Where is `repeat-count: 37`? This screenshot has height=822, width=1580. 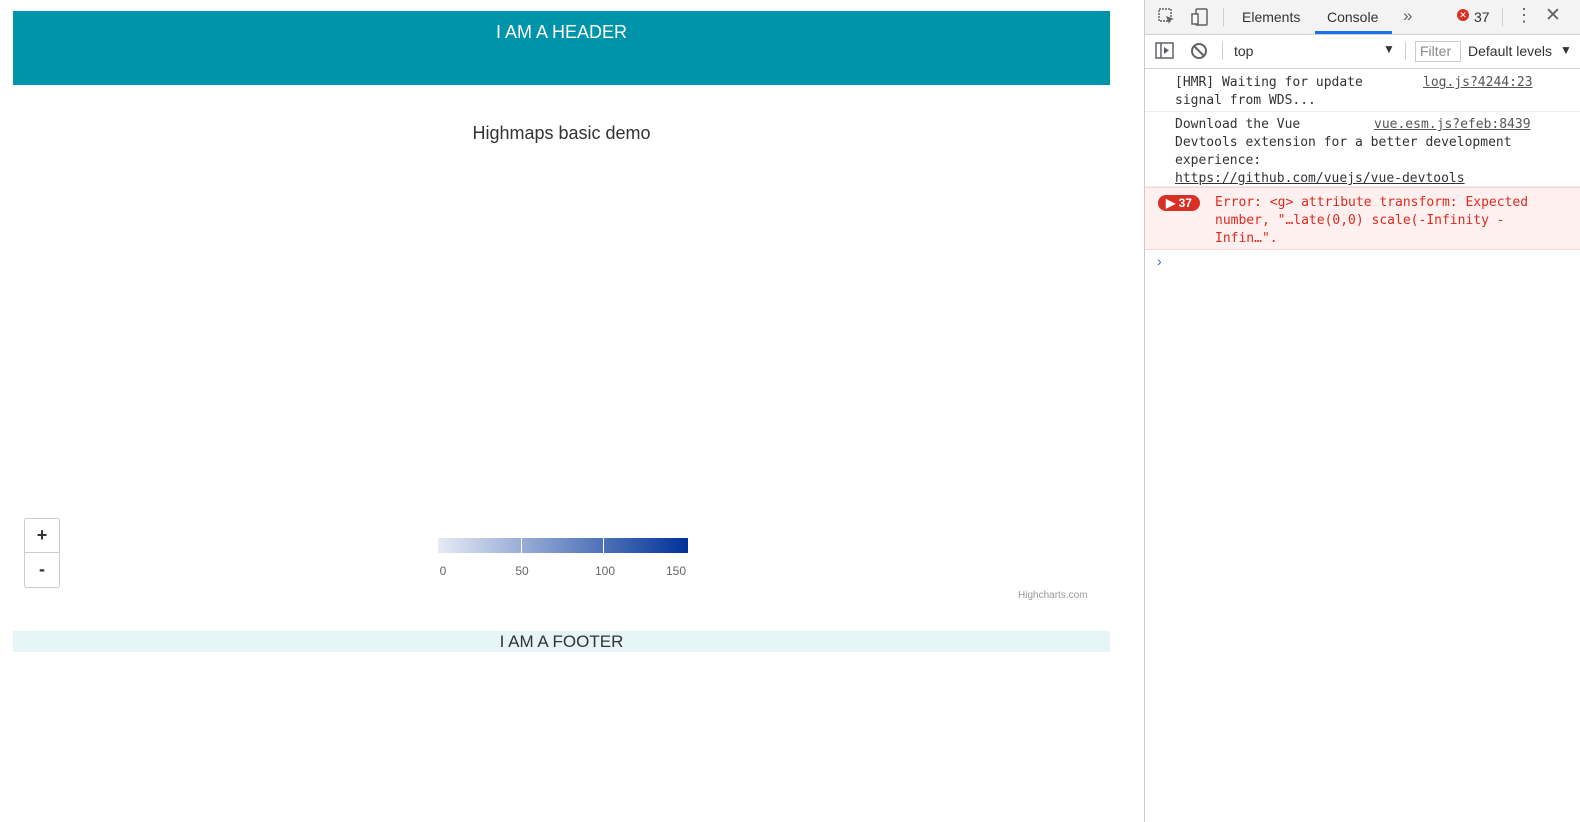 repeat-count: 37 is located at coordinates (1185, 203).